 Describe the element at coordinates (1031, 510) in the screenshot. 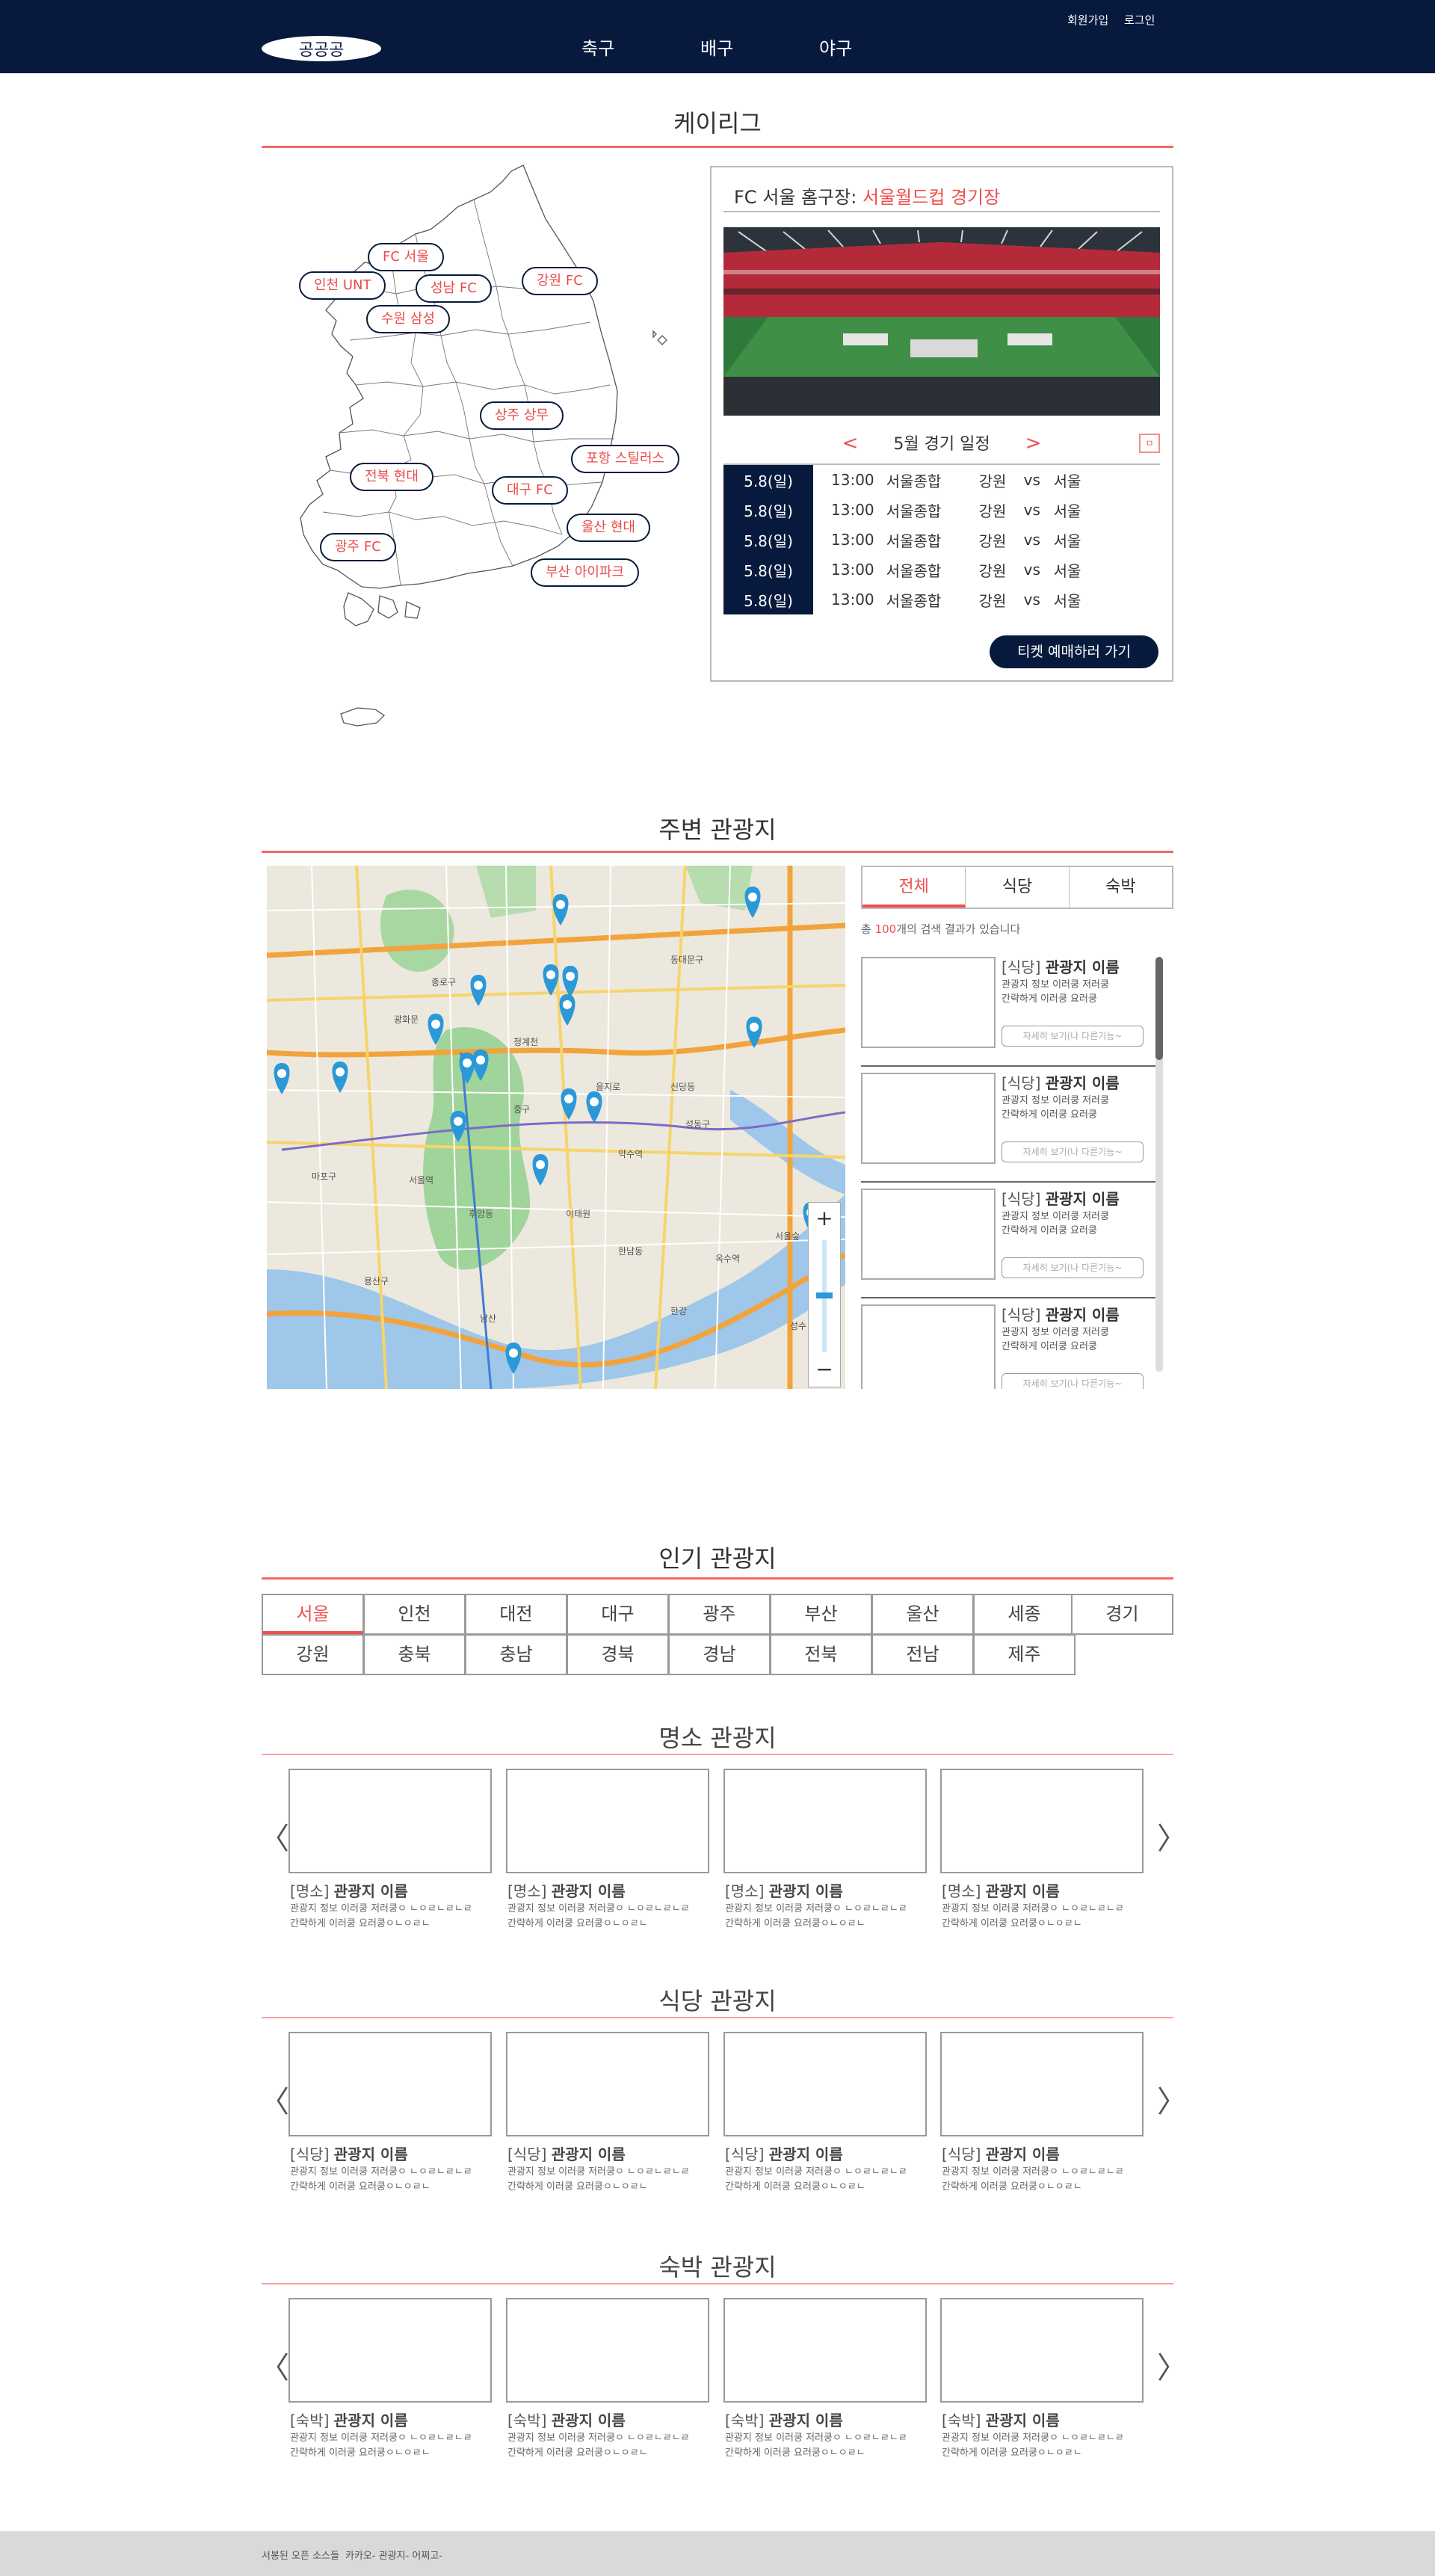

I see `schedule-vs: vs` at that location.